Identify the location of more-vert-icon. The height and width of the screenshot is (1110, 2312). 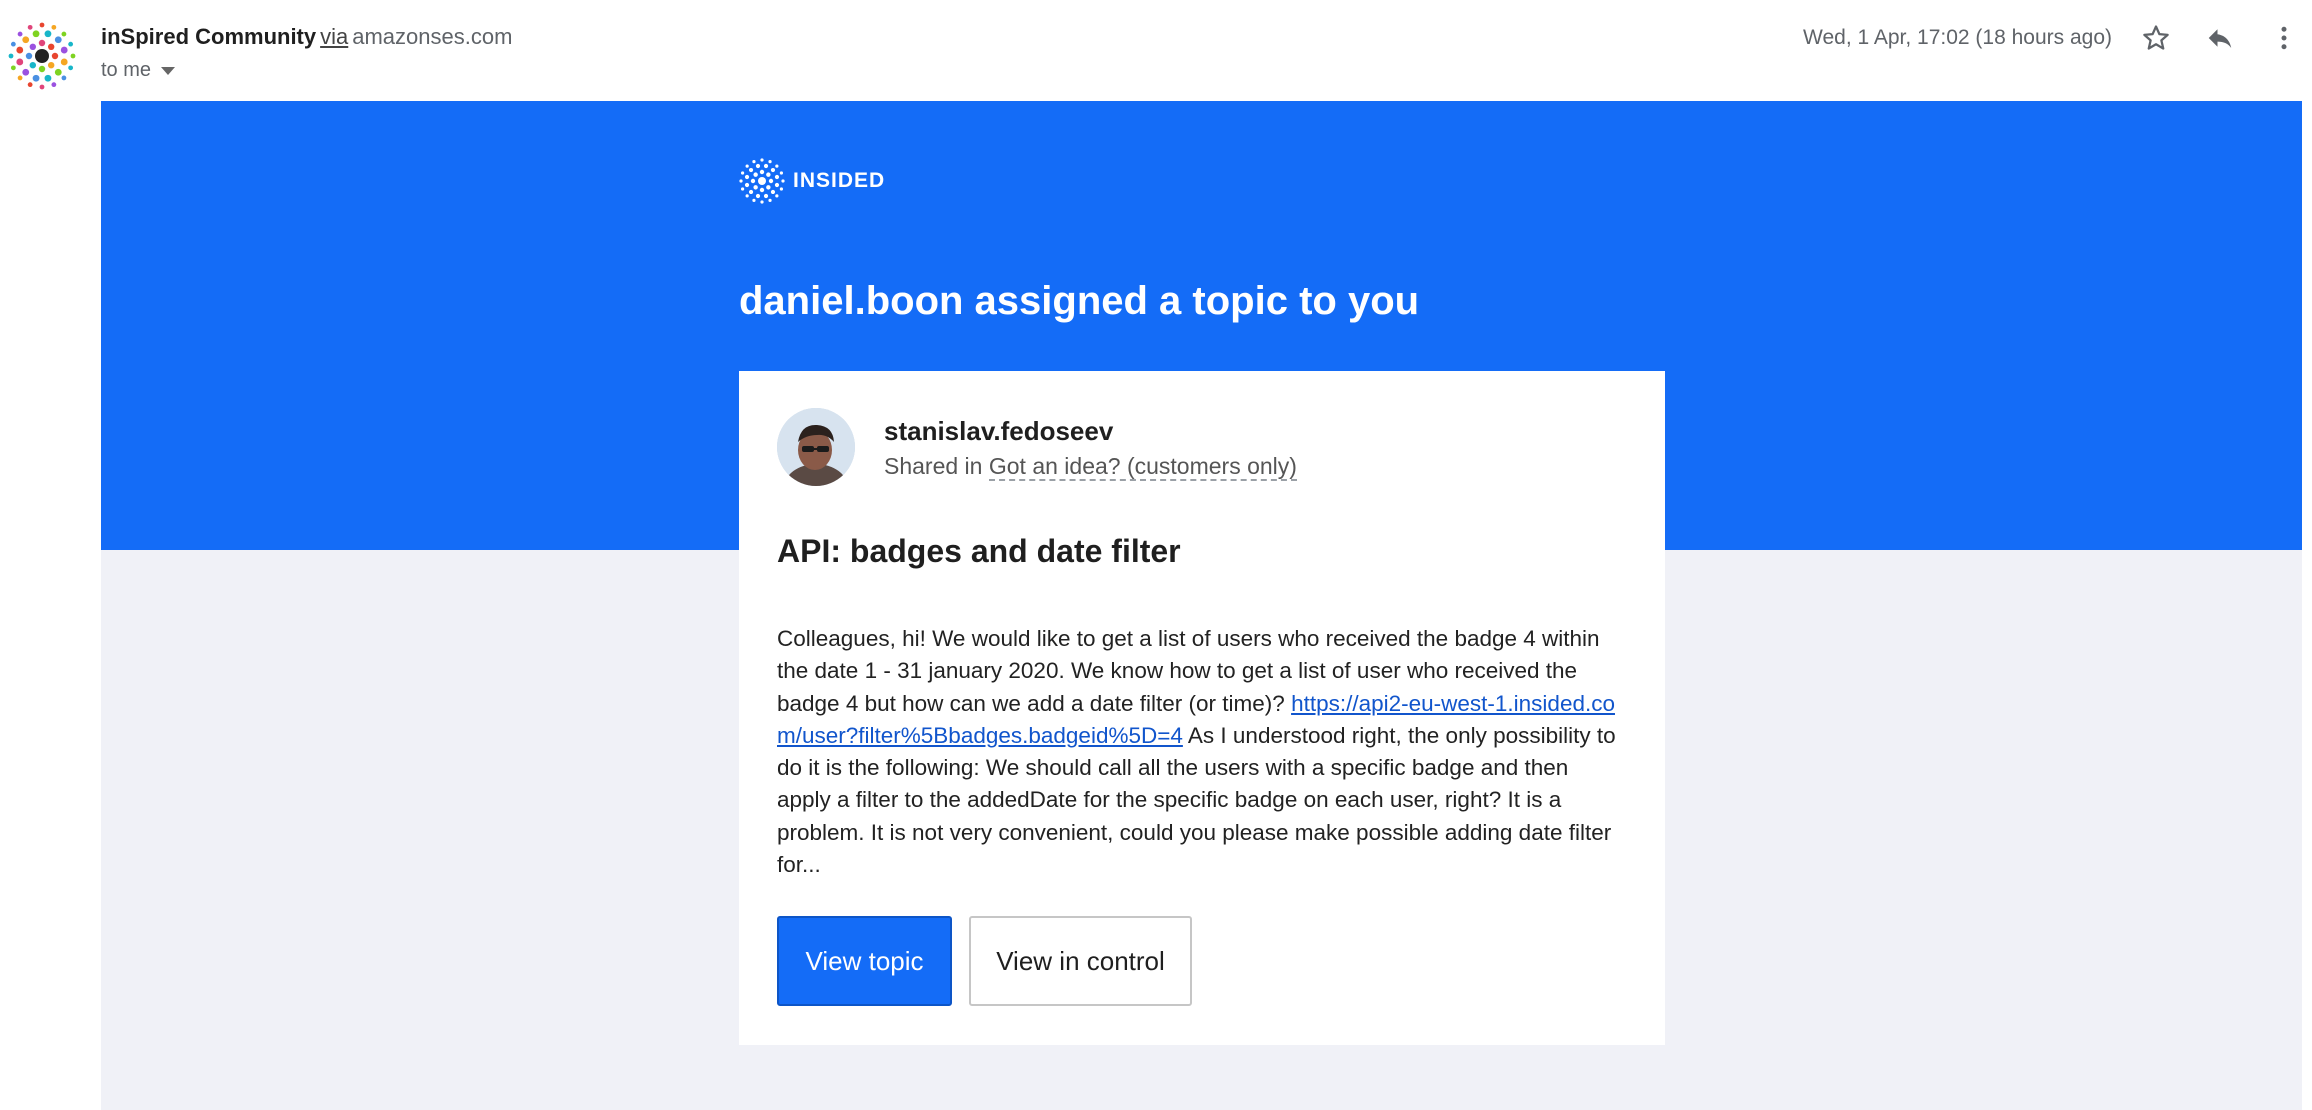
(2284, 38).